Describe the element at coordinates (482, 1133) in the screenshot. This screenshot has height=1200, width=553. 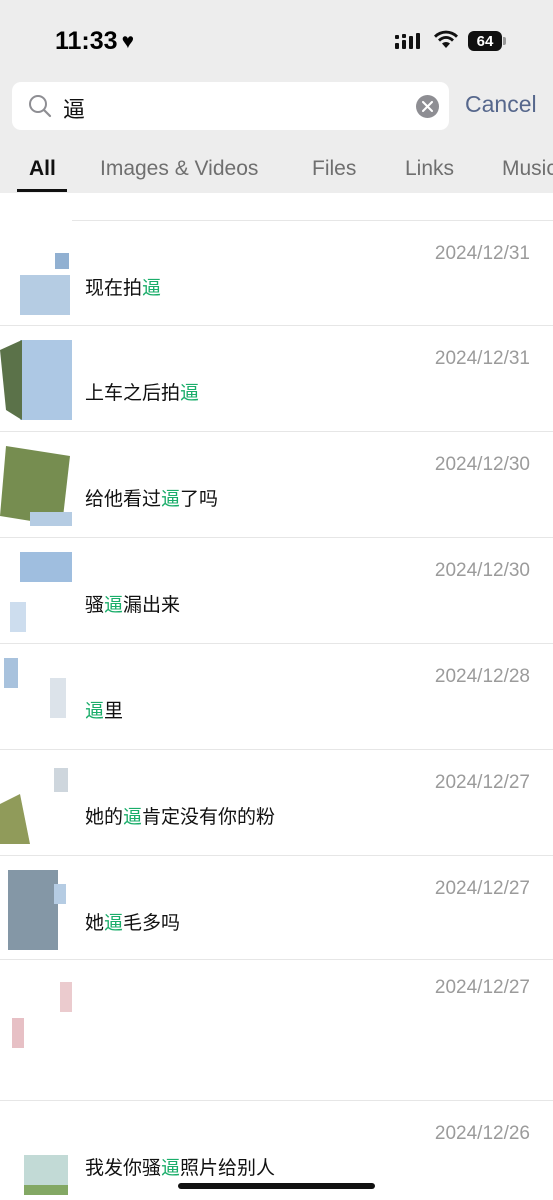
I see `result-date: 2024/12/26` at that location.